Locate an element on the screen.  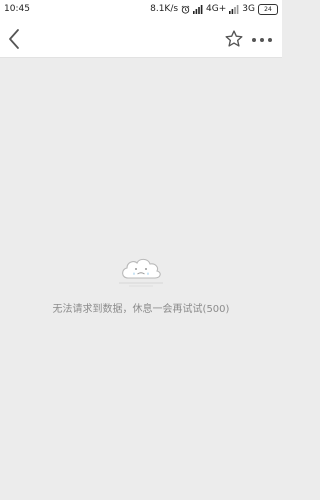
more-options-button is located at coordinates (262, 39).